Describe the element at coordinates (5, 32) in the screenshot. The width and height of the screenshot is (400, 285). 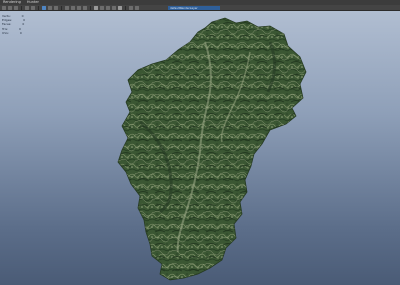
I see `hud-label: UVs:` at that location.